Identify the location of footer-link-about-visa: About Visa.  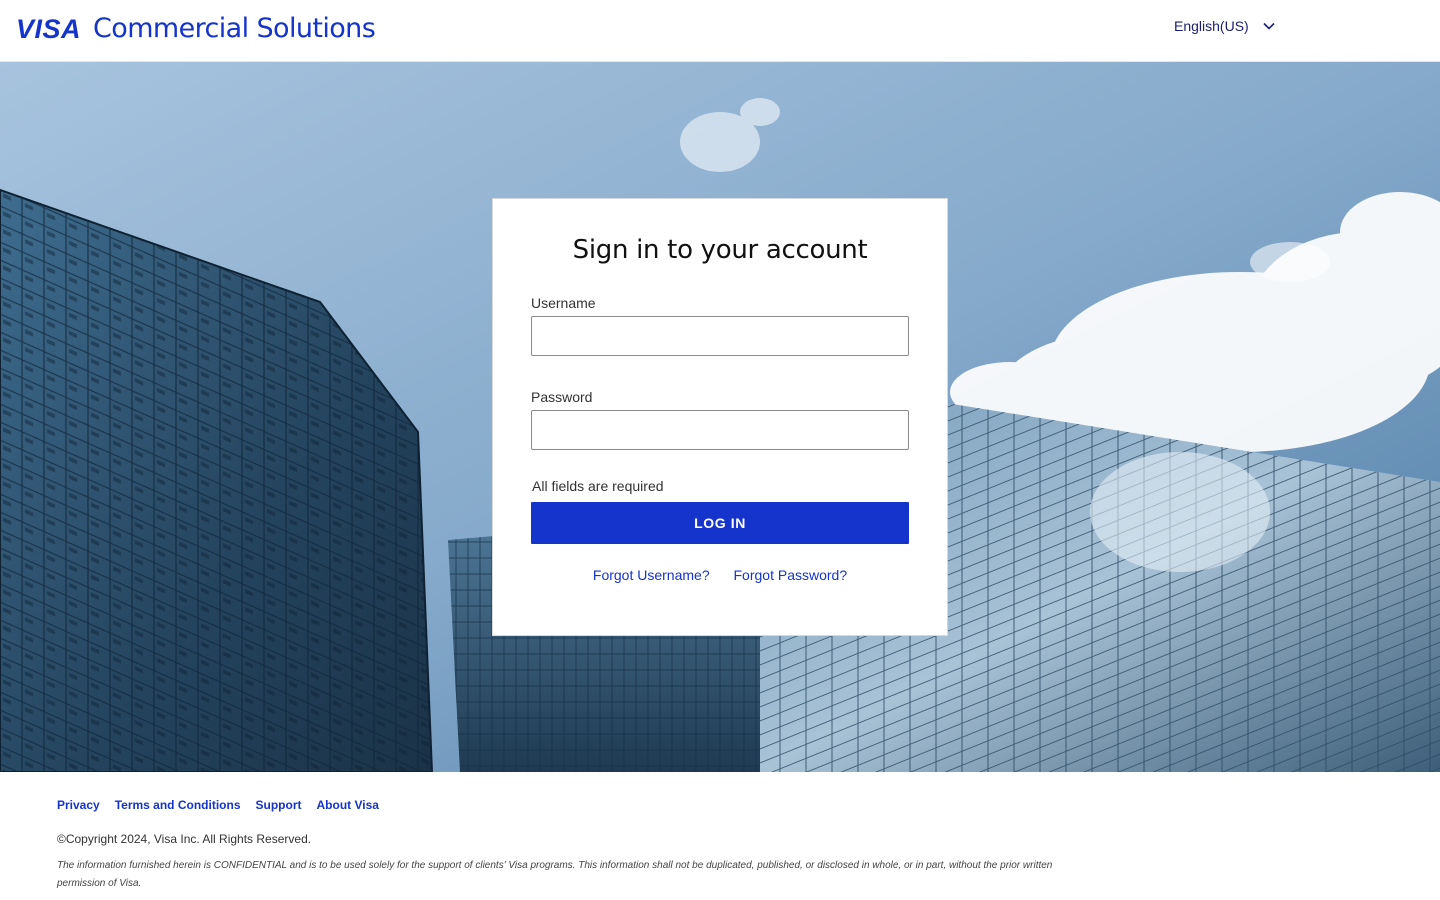
(348, 805).